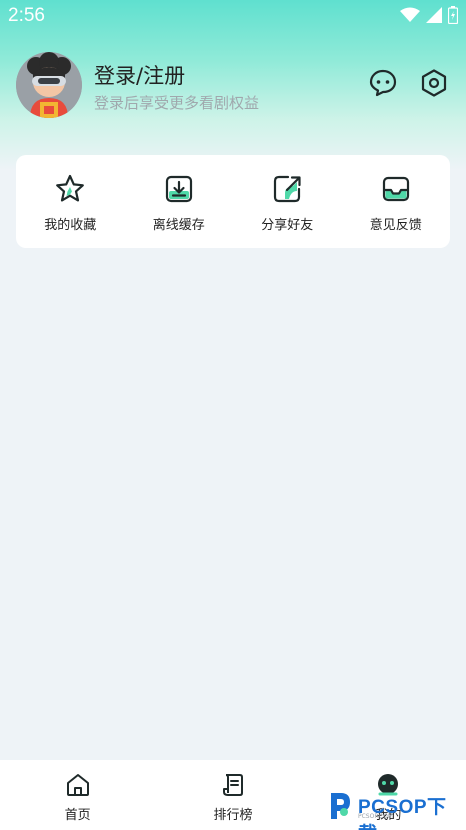 This screenshot has width=466, height=830. I want to click on feedback-label: 意见反馈, so click(395, 225).